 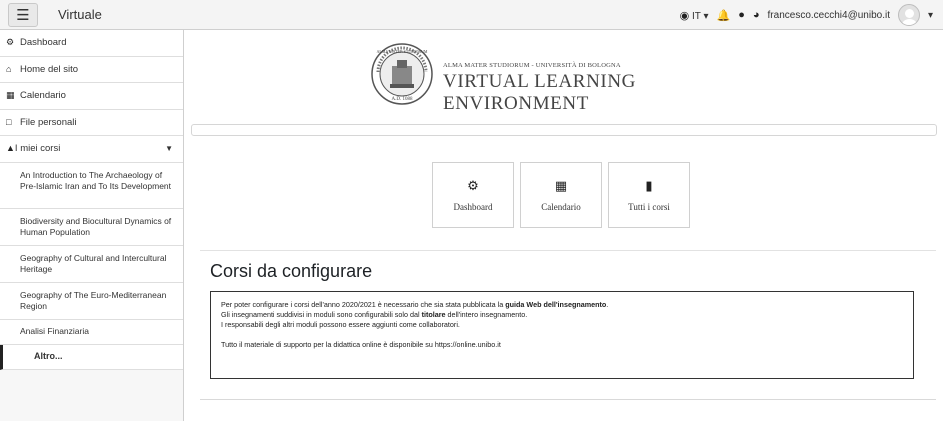 I want to click on site-brand: Virtuale, so click(x=80, y=14).